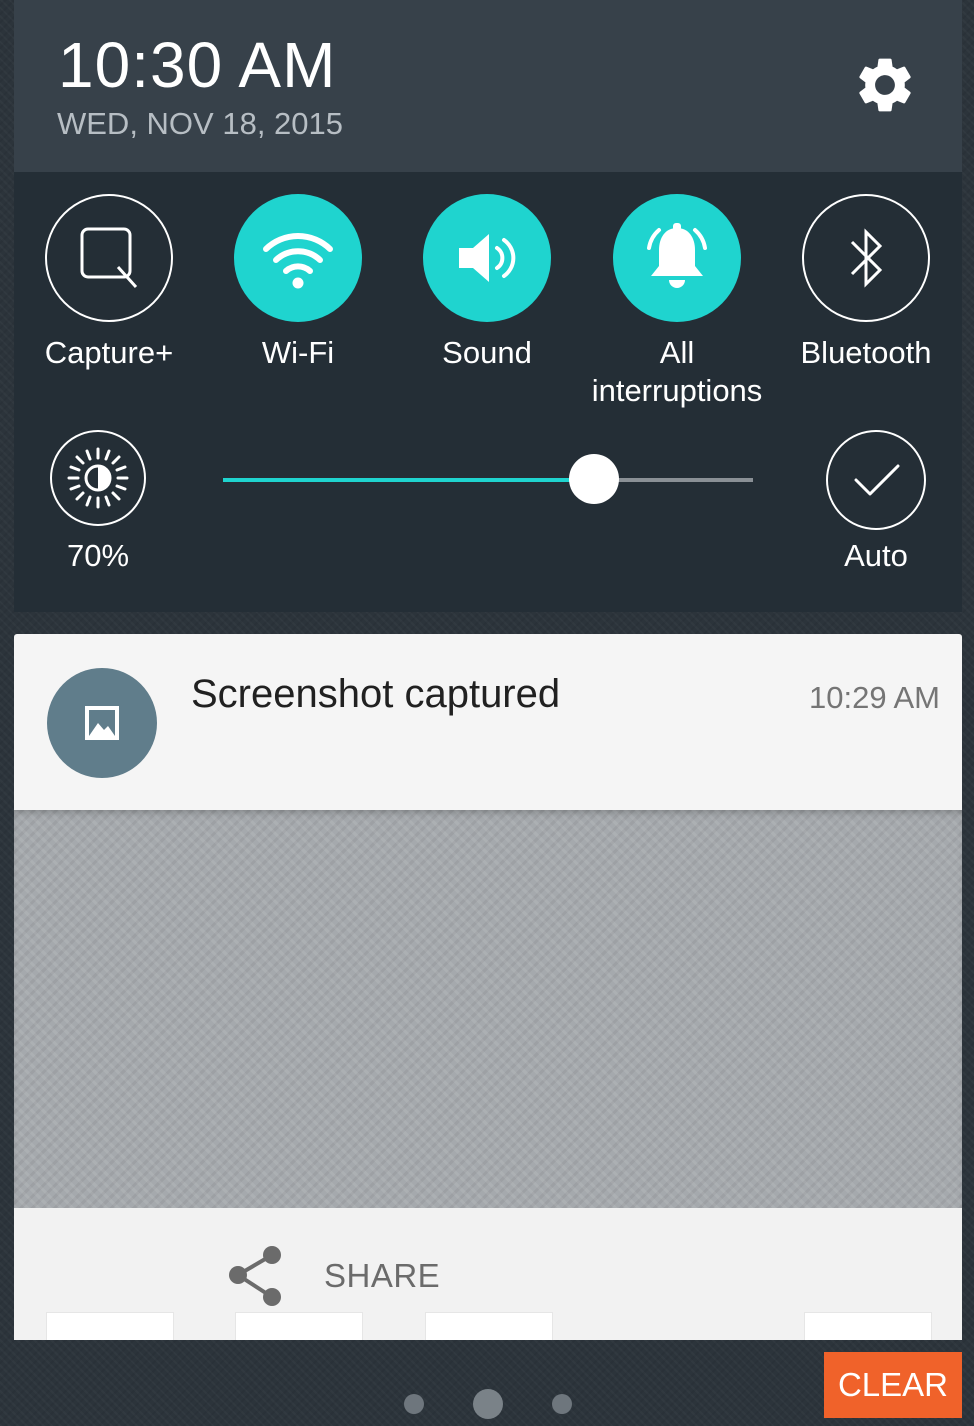 The height and width of the screenshot is (1426, 974). Describe the element at coordinates (200, 123) in the screenshot. I see `date: WED, NOV 18, 2015` at that location.